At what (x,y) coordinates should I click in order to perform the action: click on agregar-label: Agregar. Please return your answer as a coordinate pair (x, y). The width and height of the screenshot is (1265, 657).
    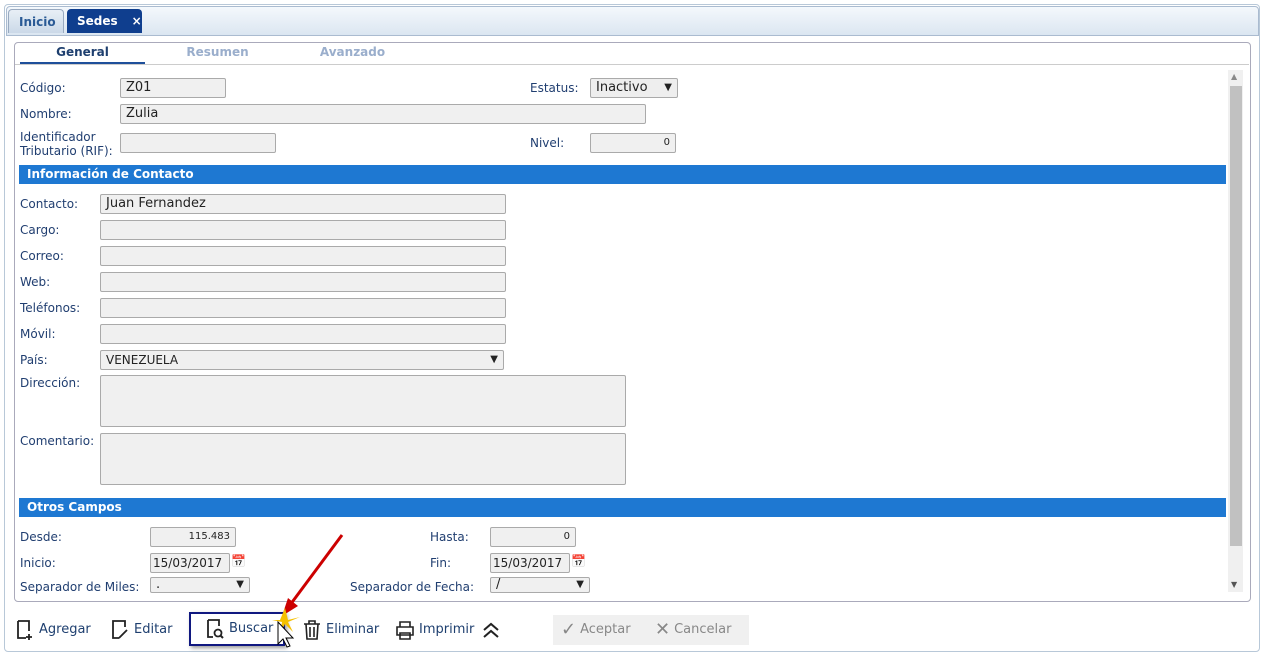
    Looking at the image, I should click on (65, 629).